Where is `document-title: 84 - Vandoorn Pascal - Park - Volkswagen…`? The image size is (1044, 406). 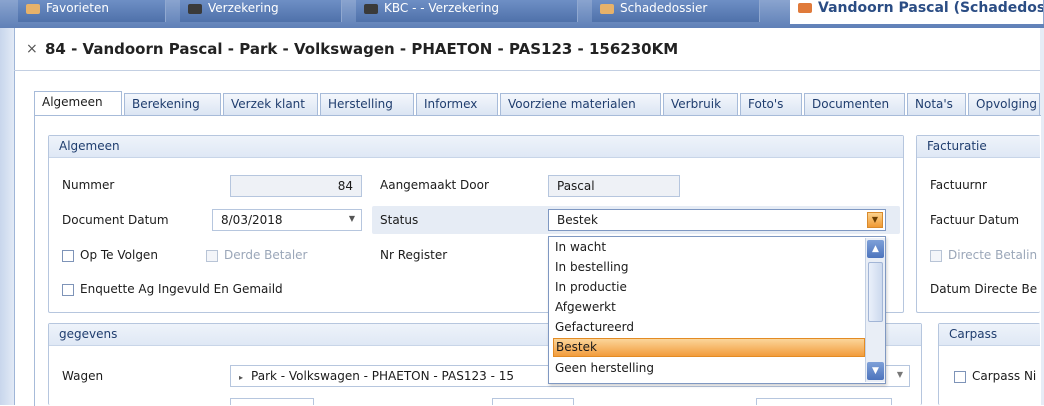
document-title: 84 - Vandoorn Pascal - Park - Volkswagen… is located at coordinates (362, 49).